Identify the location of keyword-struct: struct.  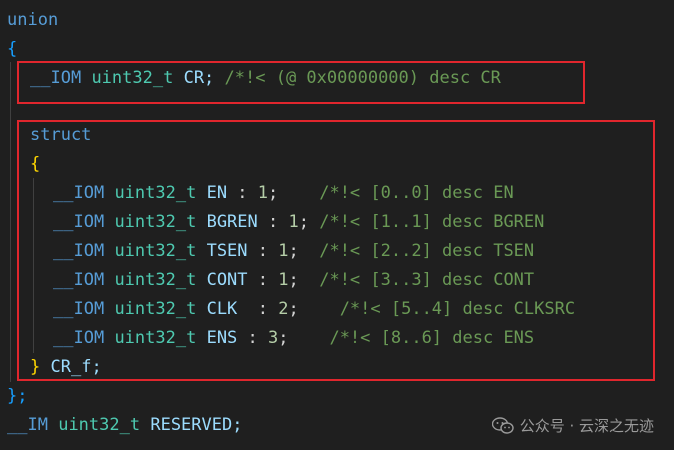
(61, 135).